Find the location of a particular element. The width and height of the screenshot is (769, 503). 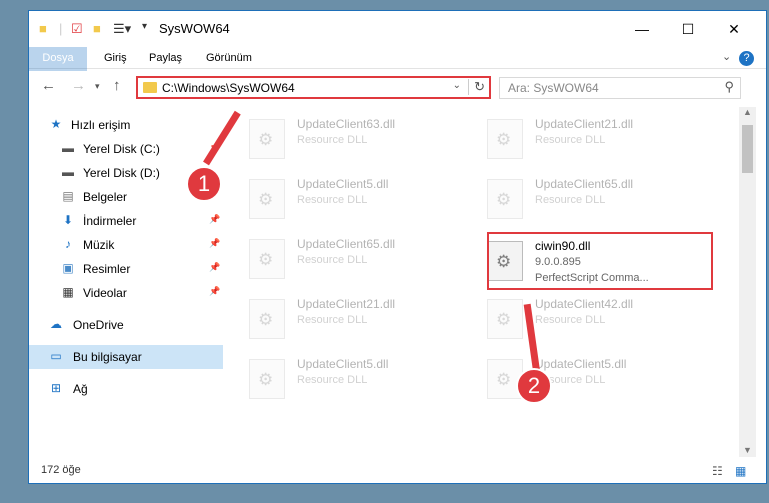

back-icon: ← is located at coordinates (48, 85).